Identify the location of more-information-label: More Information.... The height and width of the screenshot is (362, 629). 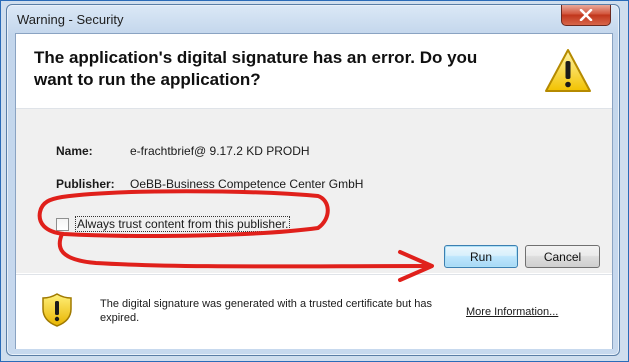
(512, 312).